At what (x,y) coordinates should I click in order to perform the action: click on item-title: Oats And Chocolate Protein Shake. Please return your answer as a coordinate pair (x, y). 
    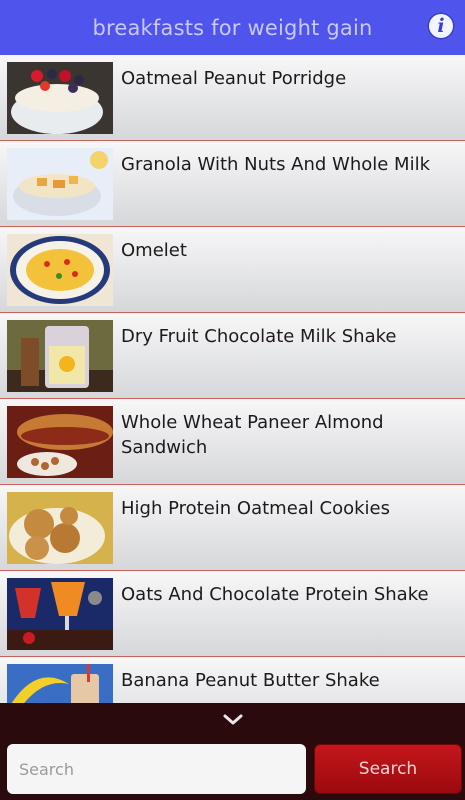
    Looking at the image, I should click on (275, 594).